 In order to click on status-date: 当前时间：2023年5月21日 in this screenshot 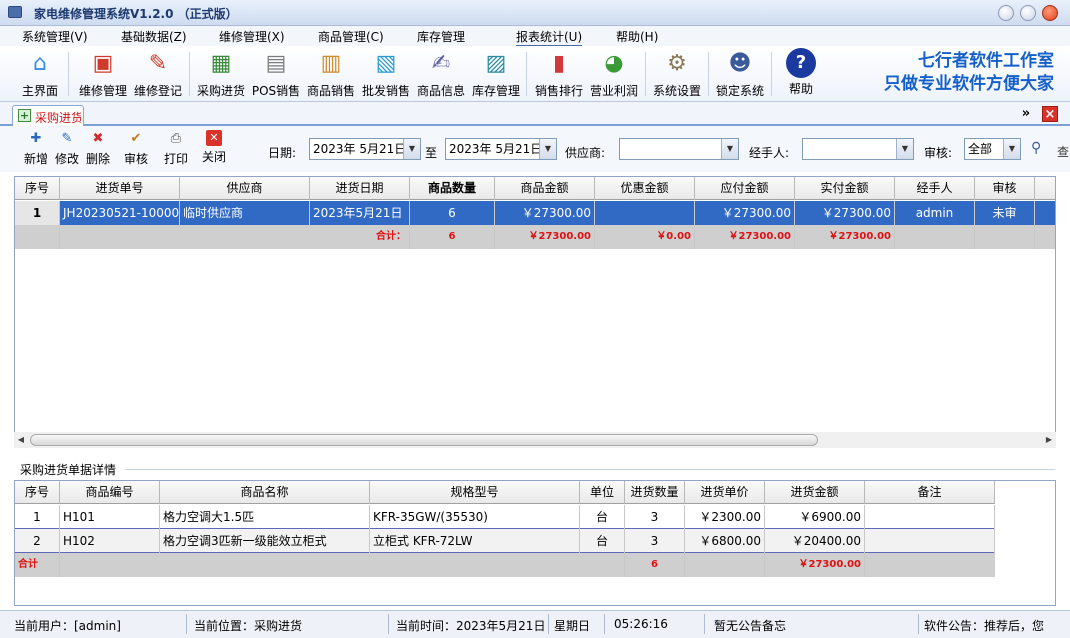, I will do `click(471, 626)`.